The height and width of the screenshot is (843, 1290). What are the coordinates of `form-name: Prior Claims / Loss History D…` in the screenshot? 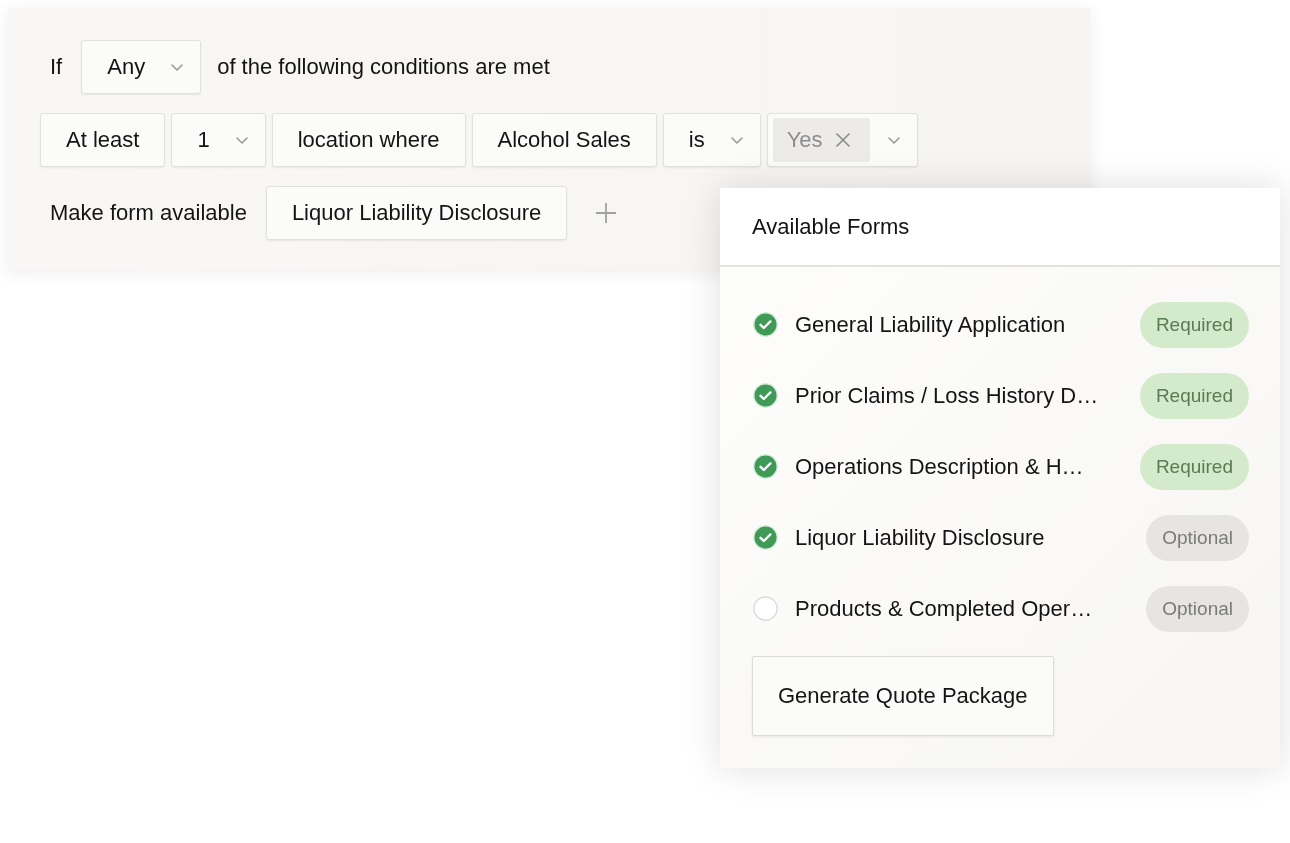 It's located at (947, 395).